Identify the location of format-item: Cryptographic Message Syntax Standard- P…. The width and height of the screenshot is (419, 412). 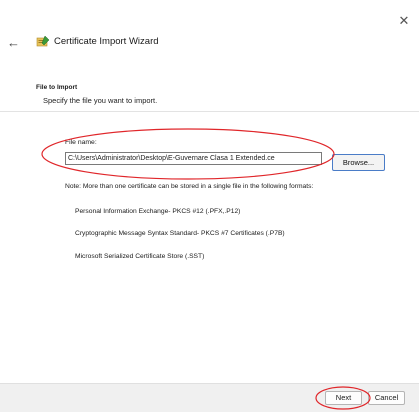
(180, 233).